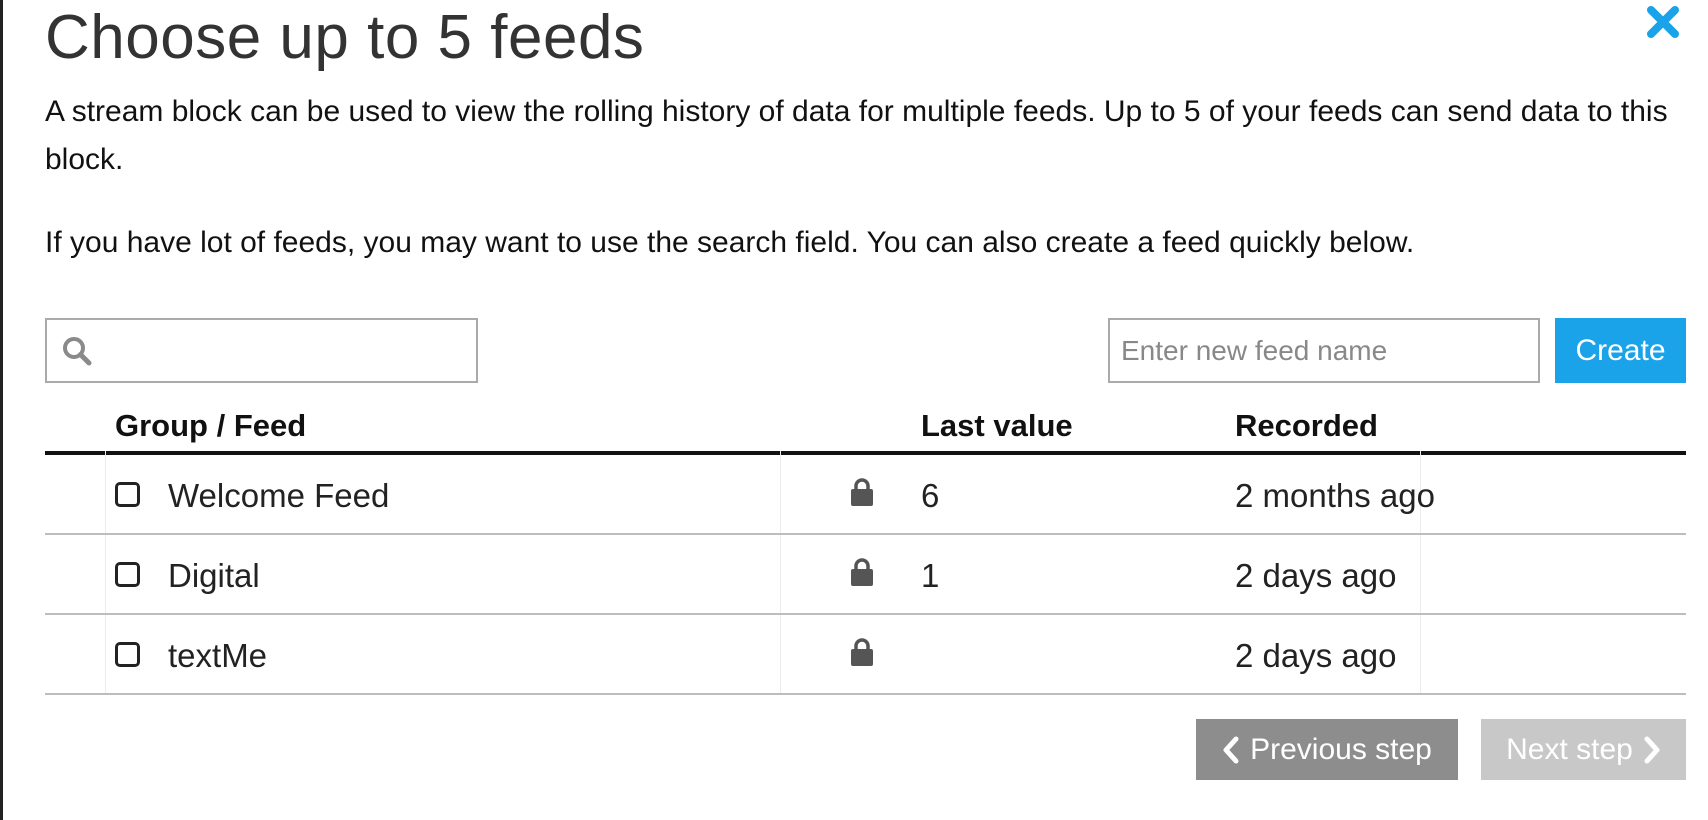  I want to click on column-header-group-feed: Group / Feed, so click(211, 425).